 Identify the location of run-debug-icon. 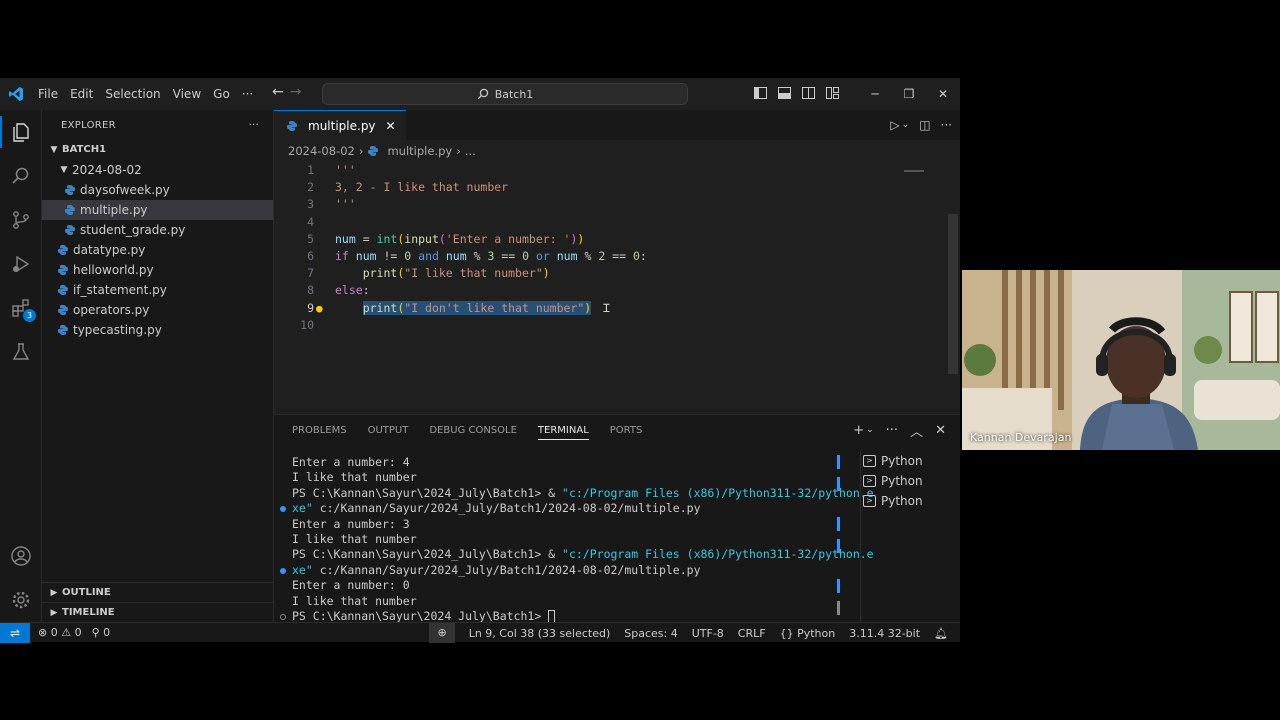
(21, 264).